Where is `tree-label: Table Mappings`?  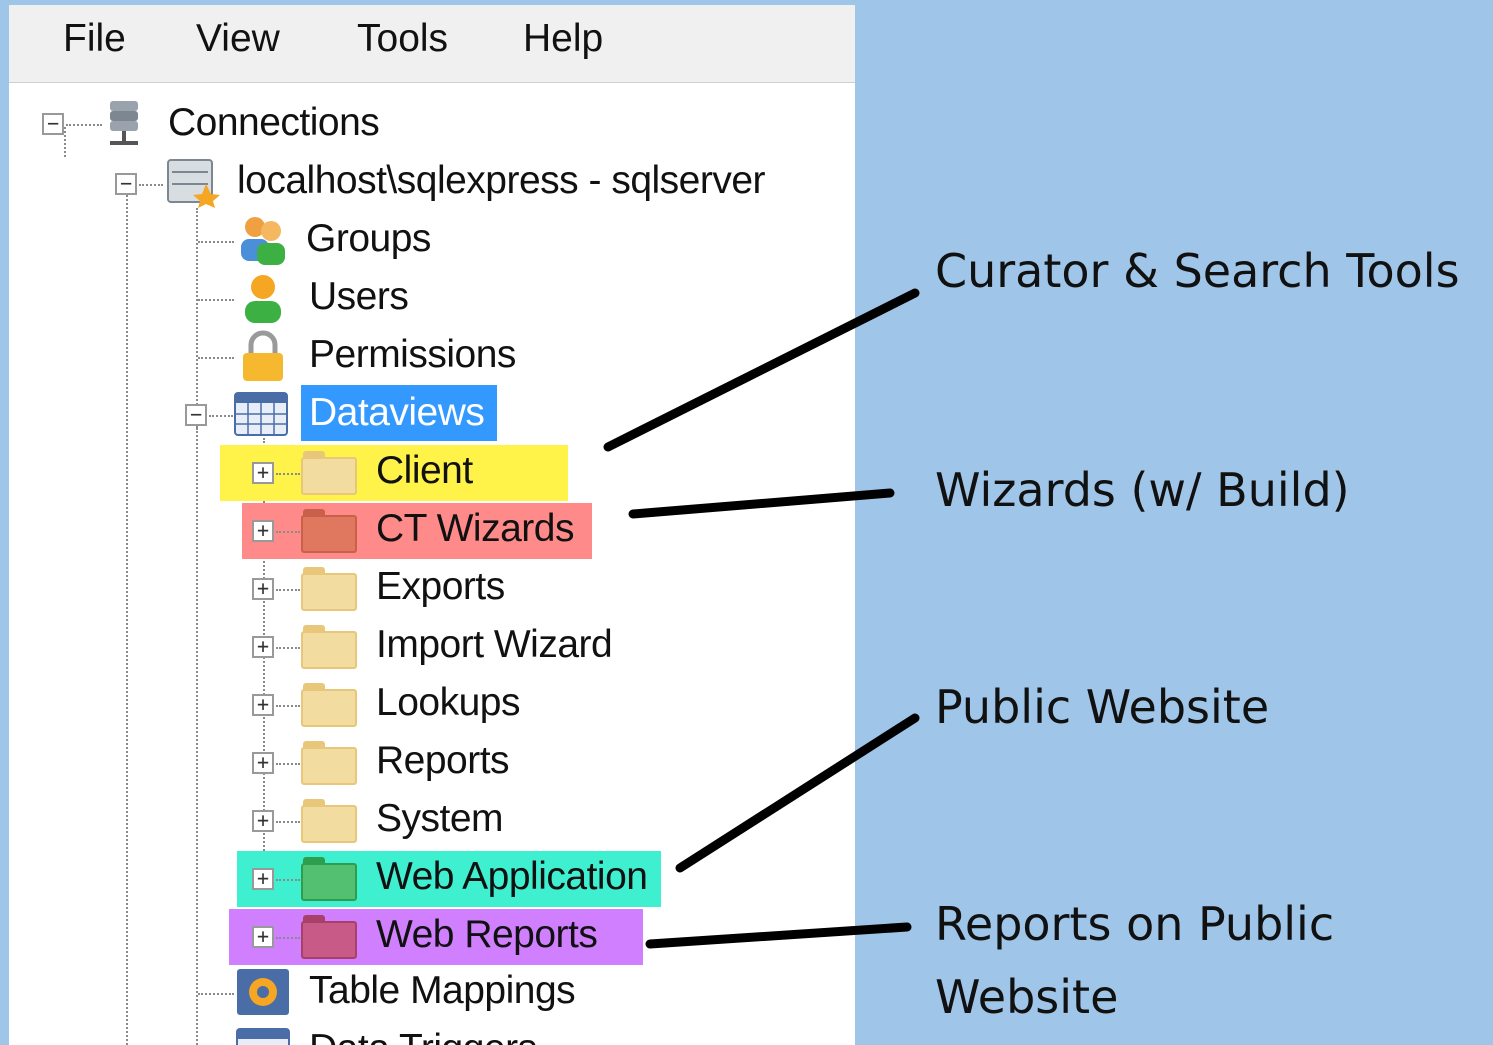 tree-label: Table Mappings is located at coordinates (442, 990).